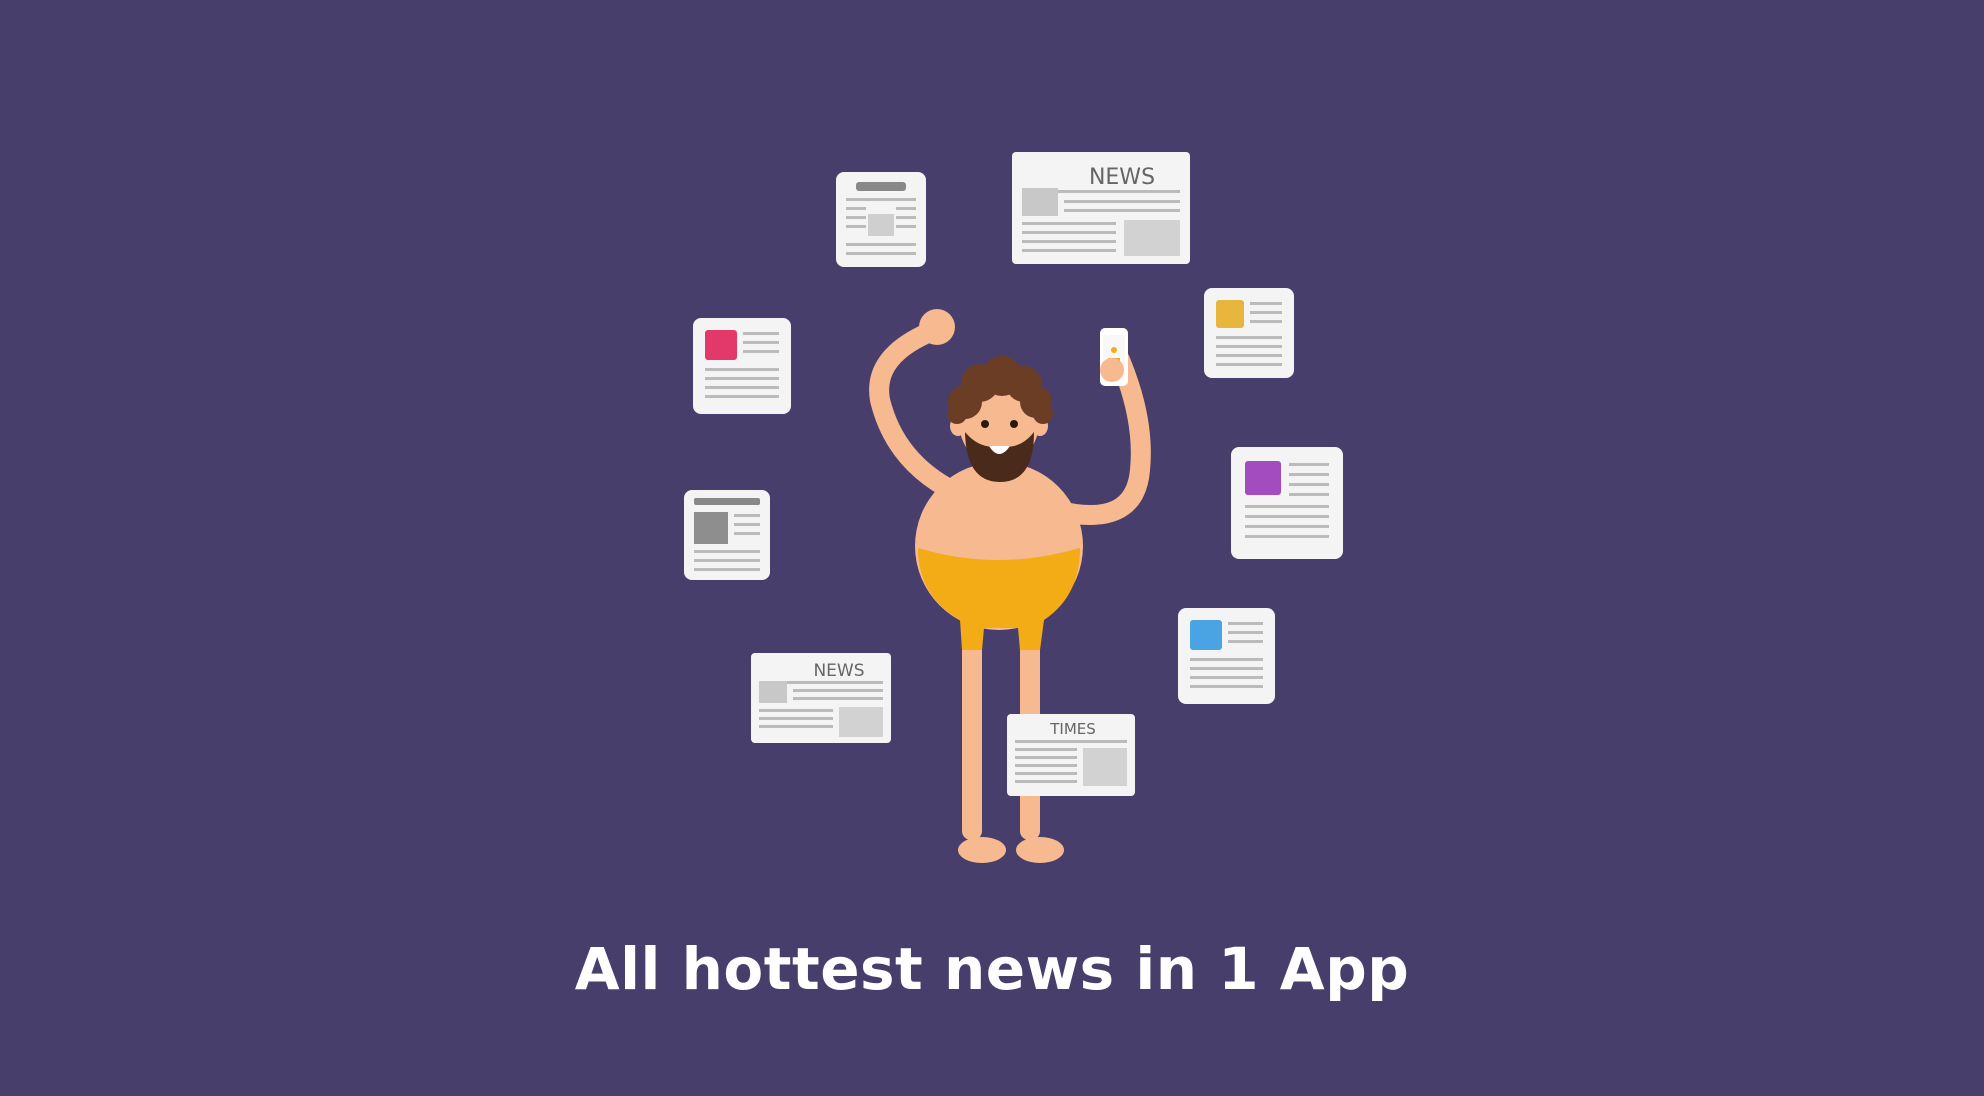 This screenshot has width=1984, height=1096. I want to click on phone-hand, so click(1112, 370).